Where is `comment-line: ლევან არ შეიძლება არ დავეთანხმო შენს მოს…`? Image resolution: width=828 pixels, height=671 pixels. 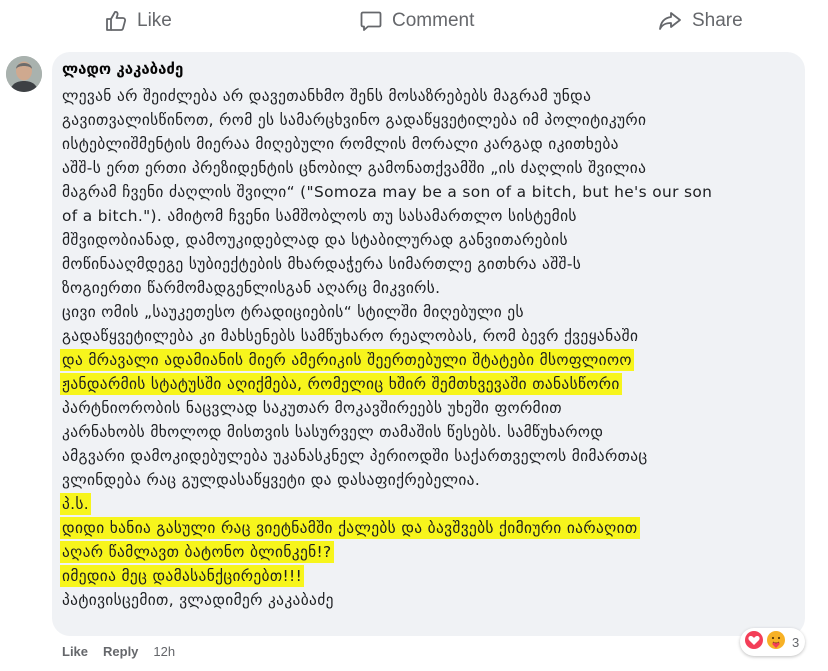
comment-line: ლევან არ შეიძლება არ დავეთანხმო შენს მოს… is located at coordinates (327, 96).